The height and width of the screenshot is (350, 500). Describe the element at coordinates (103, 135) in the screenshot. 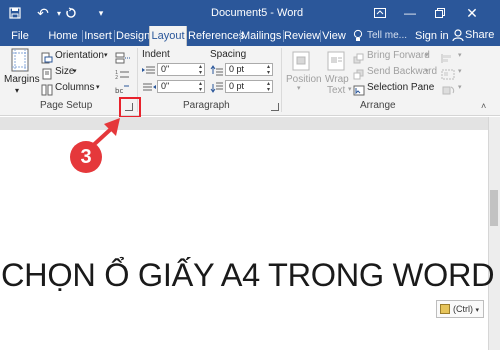

I see `annotation-arrow` at that location.